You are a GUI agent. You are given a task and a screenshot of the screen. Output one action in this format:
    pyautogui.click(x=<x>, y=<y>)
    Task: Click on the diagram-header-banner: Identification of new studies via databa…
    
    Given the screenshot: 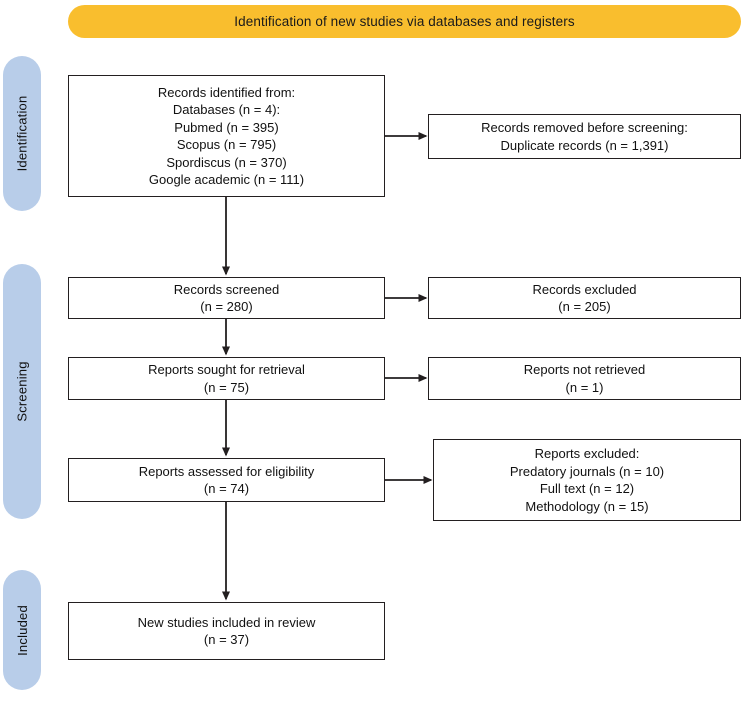 What is the action you would take?
    pyautogui.click(x=404, y=21)
    